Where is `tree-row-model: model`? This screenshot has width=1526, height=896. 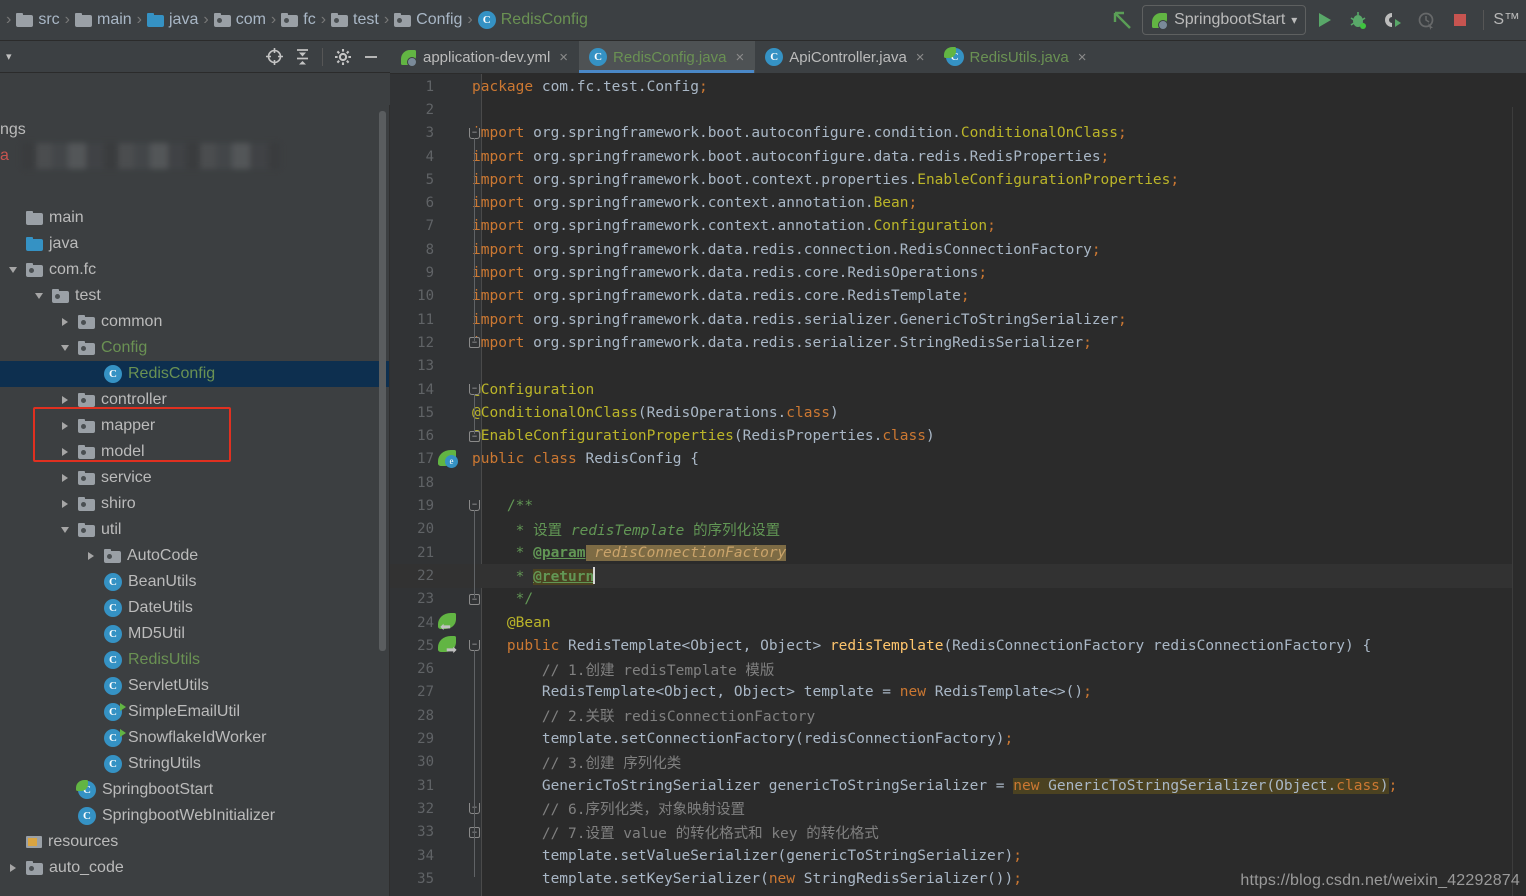
tree-row-model: model is located at coordinates (195, 452).